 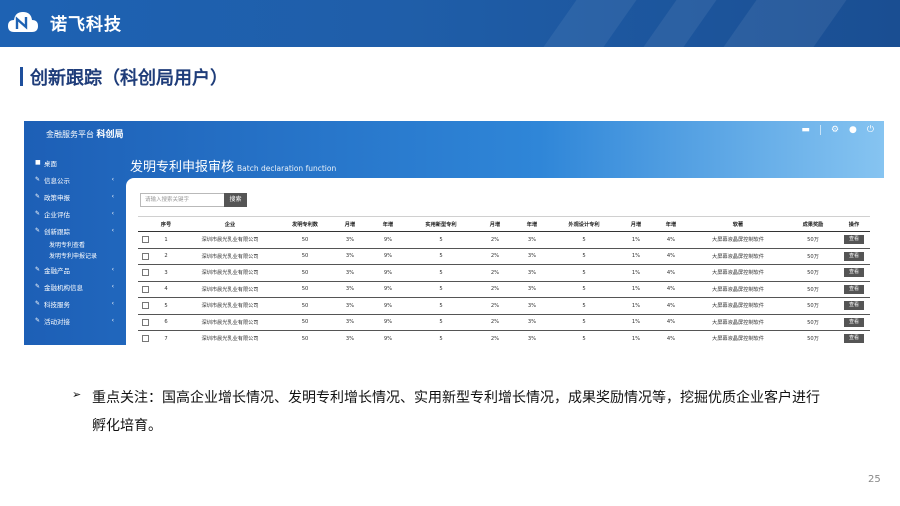 What do you see at coordinates (853, 130) in the screenshot?
I see `user-icon: ●` at bounding box center [853, 130].